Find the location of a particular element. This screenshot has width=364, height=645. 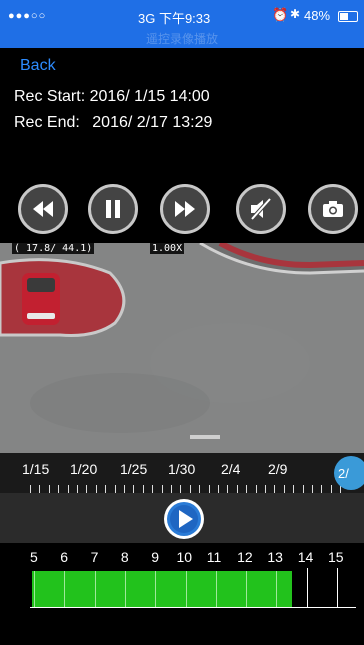

playback-controls is located at coordinates (182, 213).